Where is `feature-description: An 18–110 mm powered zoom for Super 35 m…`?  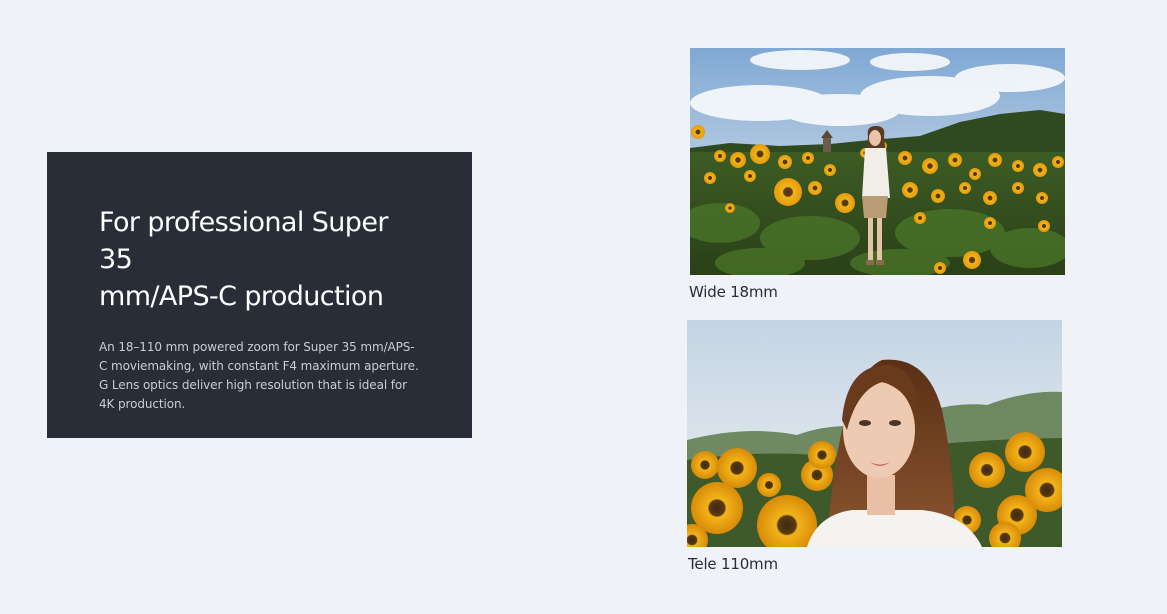
feature-description: An 18–110 mm powered zoom for Super 35 m… is located at coordinates (259, 375).